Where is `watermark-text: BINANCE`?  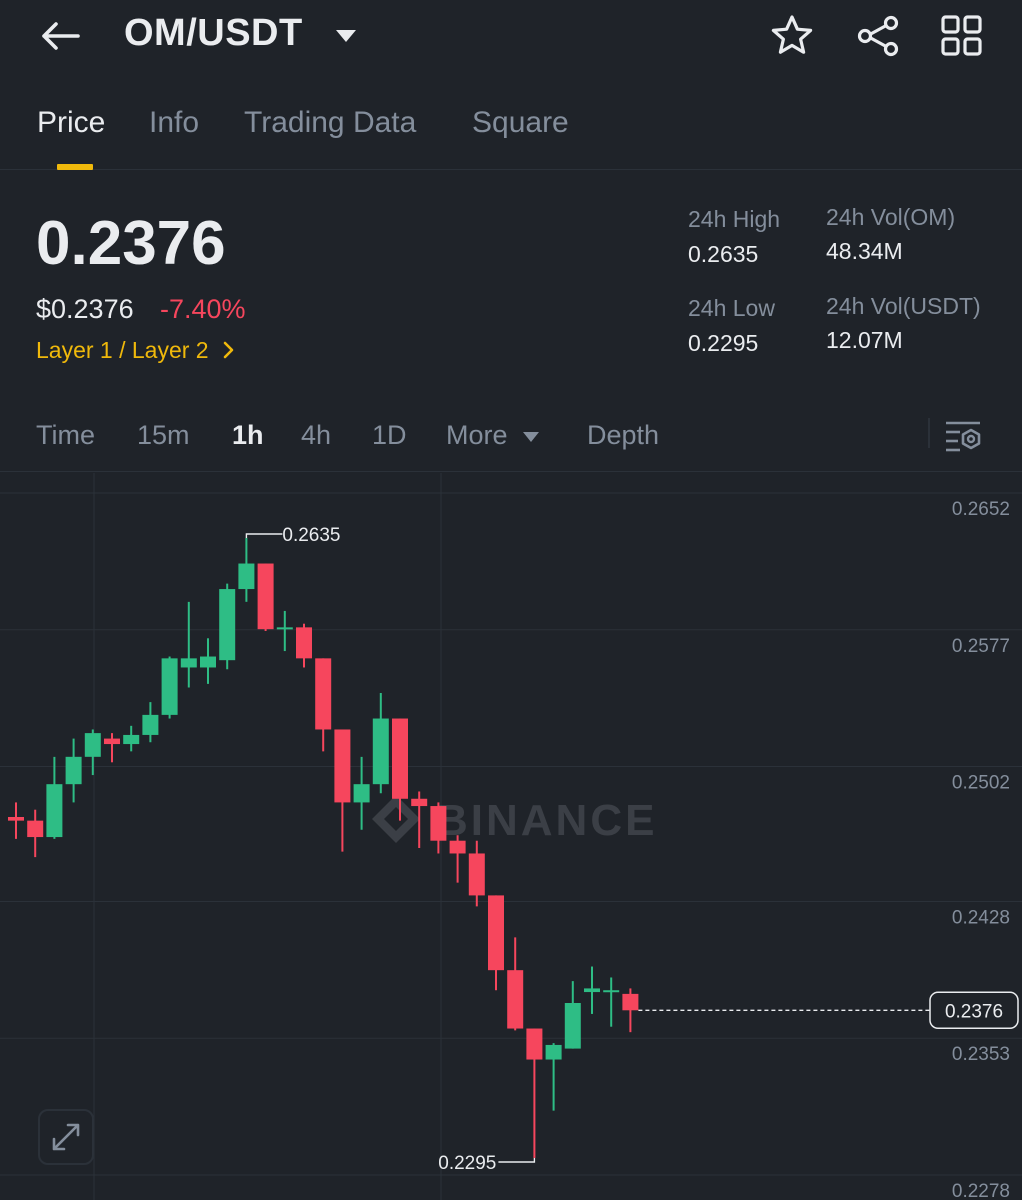 watermark-text: BINANCE is located at coordinates (546, 820).